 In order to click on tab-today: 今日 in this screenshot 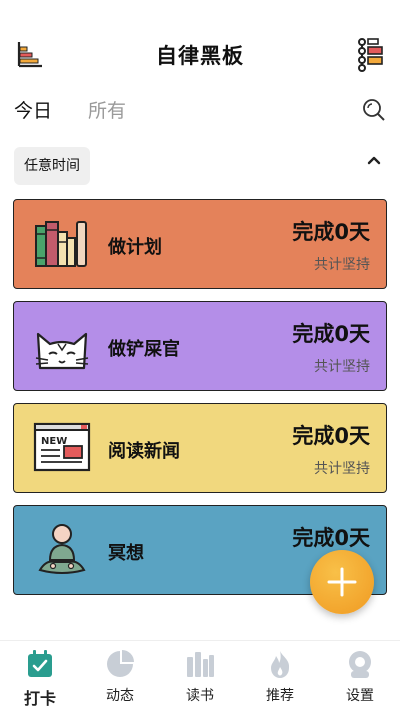, I will do `click(35, 110)`.